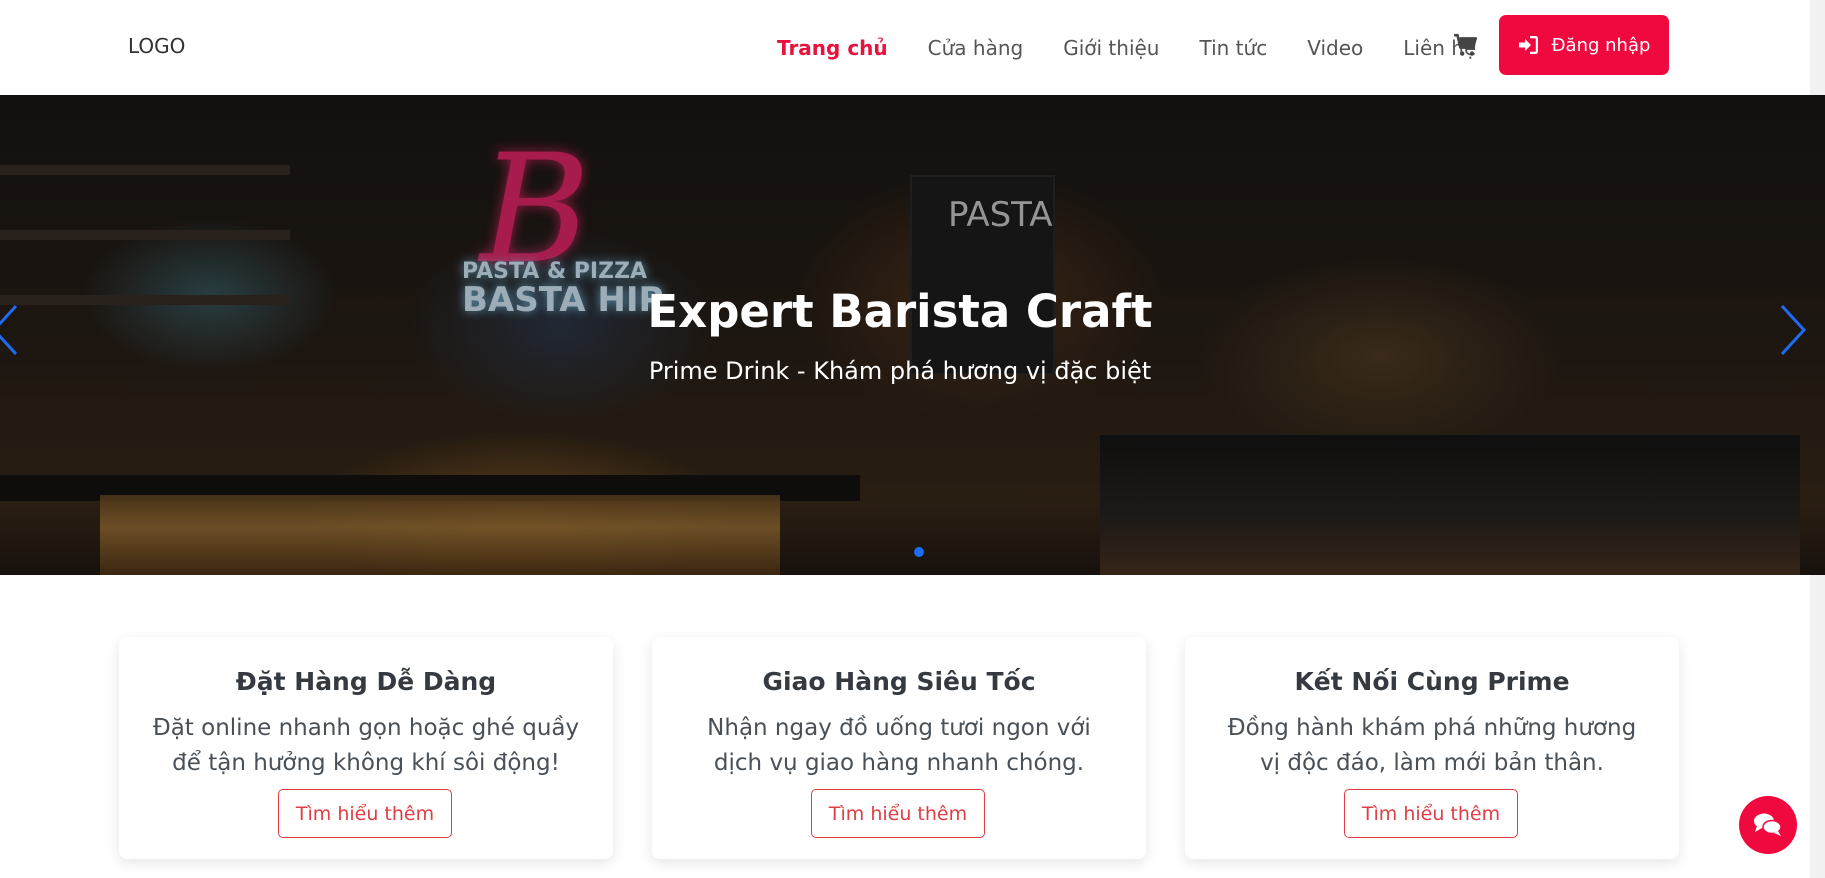 The width and height of the screenshot is (1825, 878). I want to click on chat-icon, so click(1768, 824).